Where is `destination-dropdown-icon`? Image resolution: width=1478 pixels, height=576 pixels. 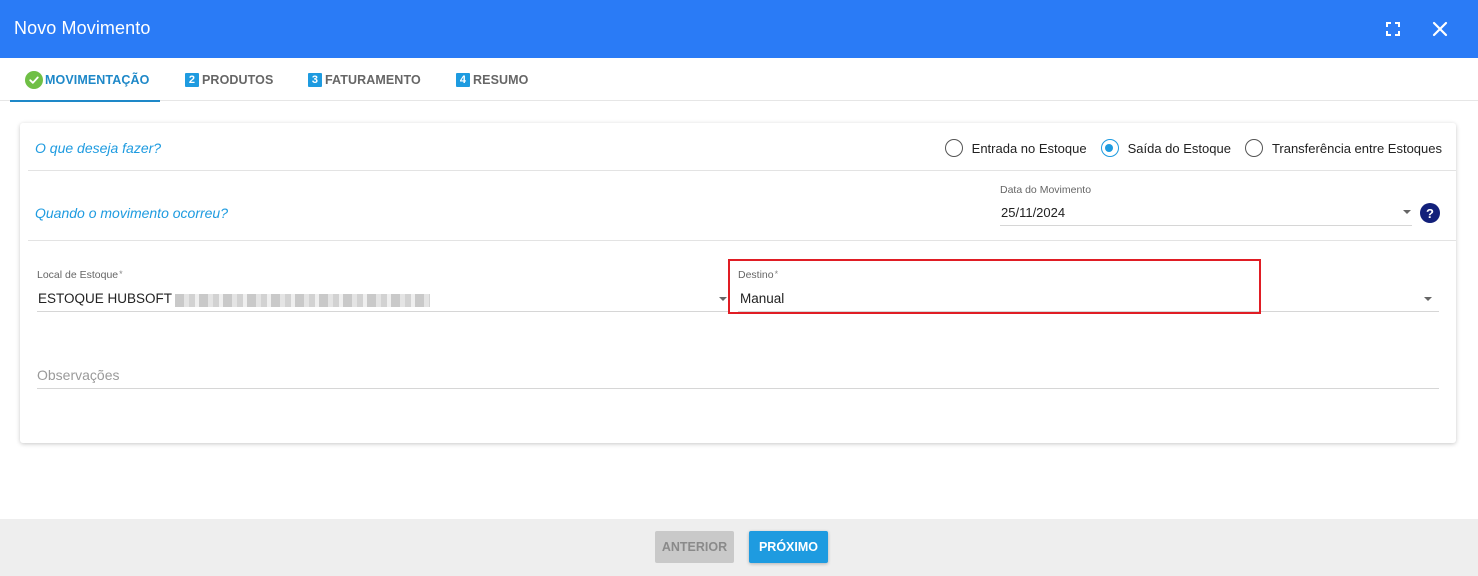 destination-dropdown-icon is located at coordinates (1428, 299).